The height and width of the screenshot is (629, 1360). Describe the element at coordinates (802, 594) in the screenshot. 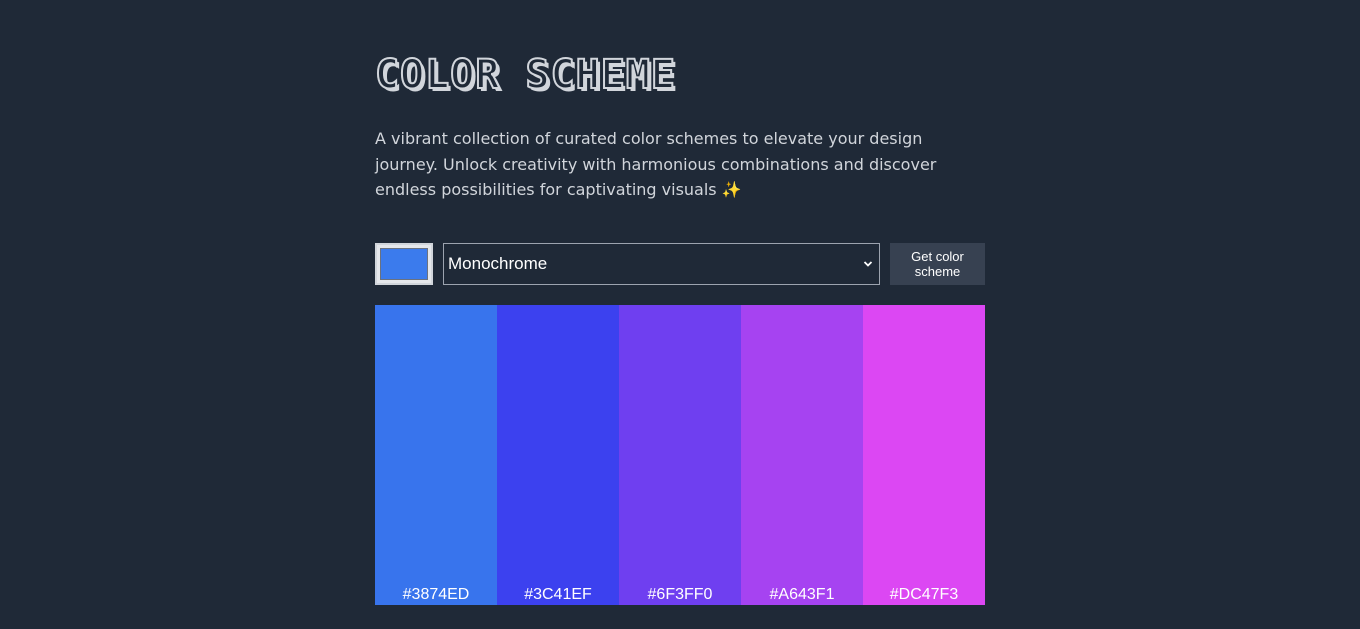

I see `color-hex-label: #A643F1` at that location.